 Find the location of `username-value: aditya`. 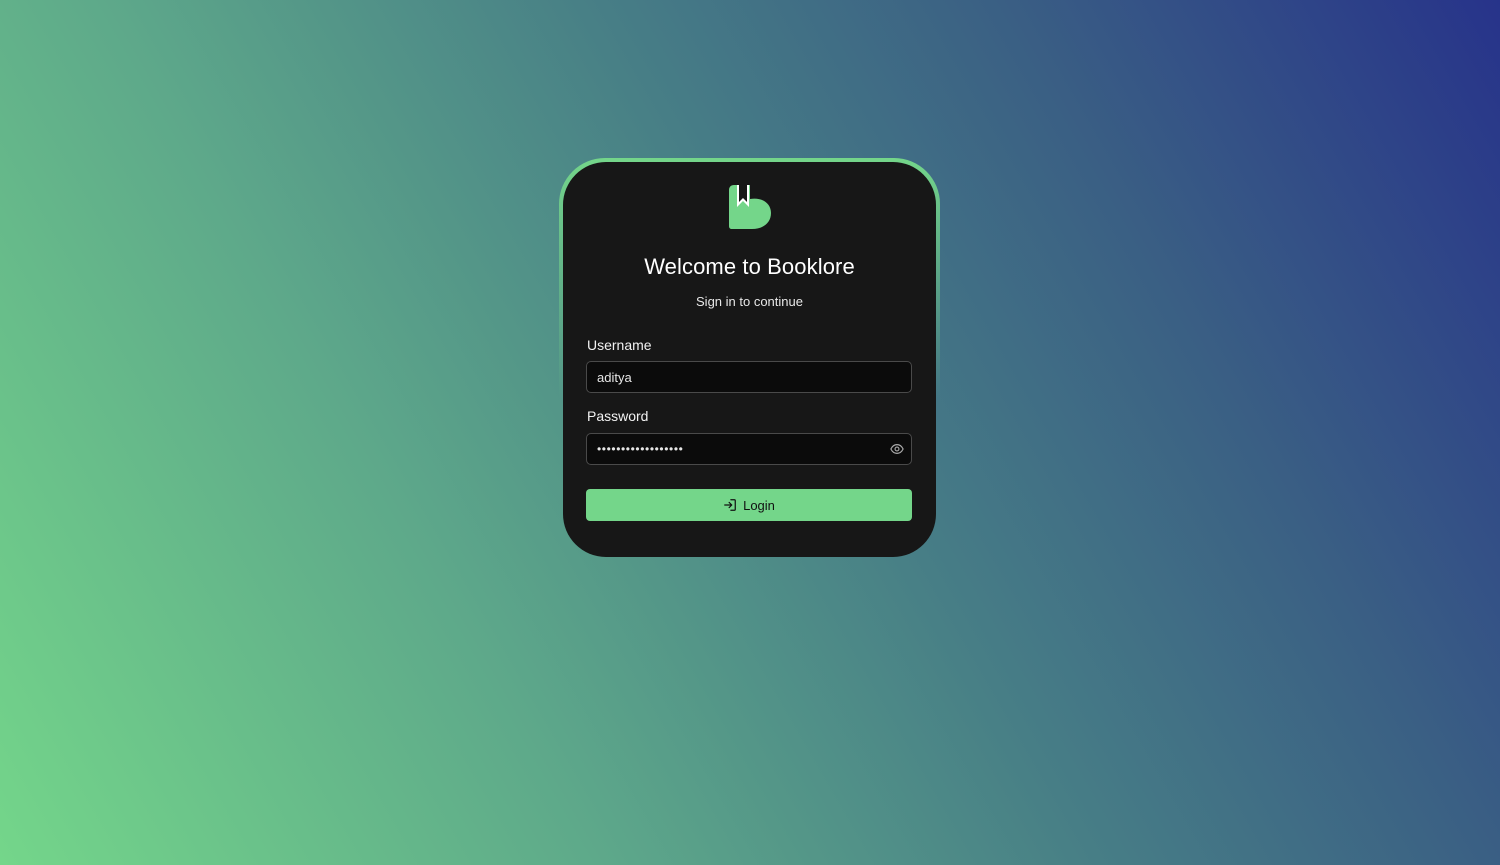

username-value: aditya is located at coordinates (614, 377).